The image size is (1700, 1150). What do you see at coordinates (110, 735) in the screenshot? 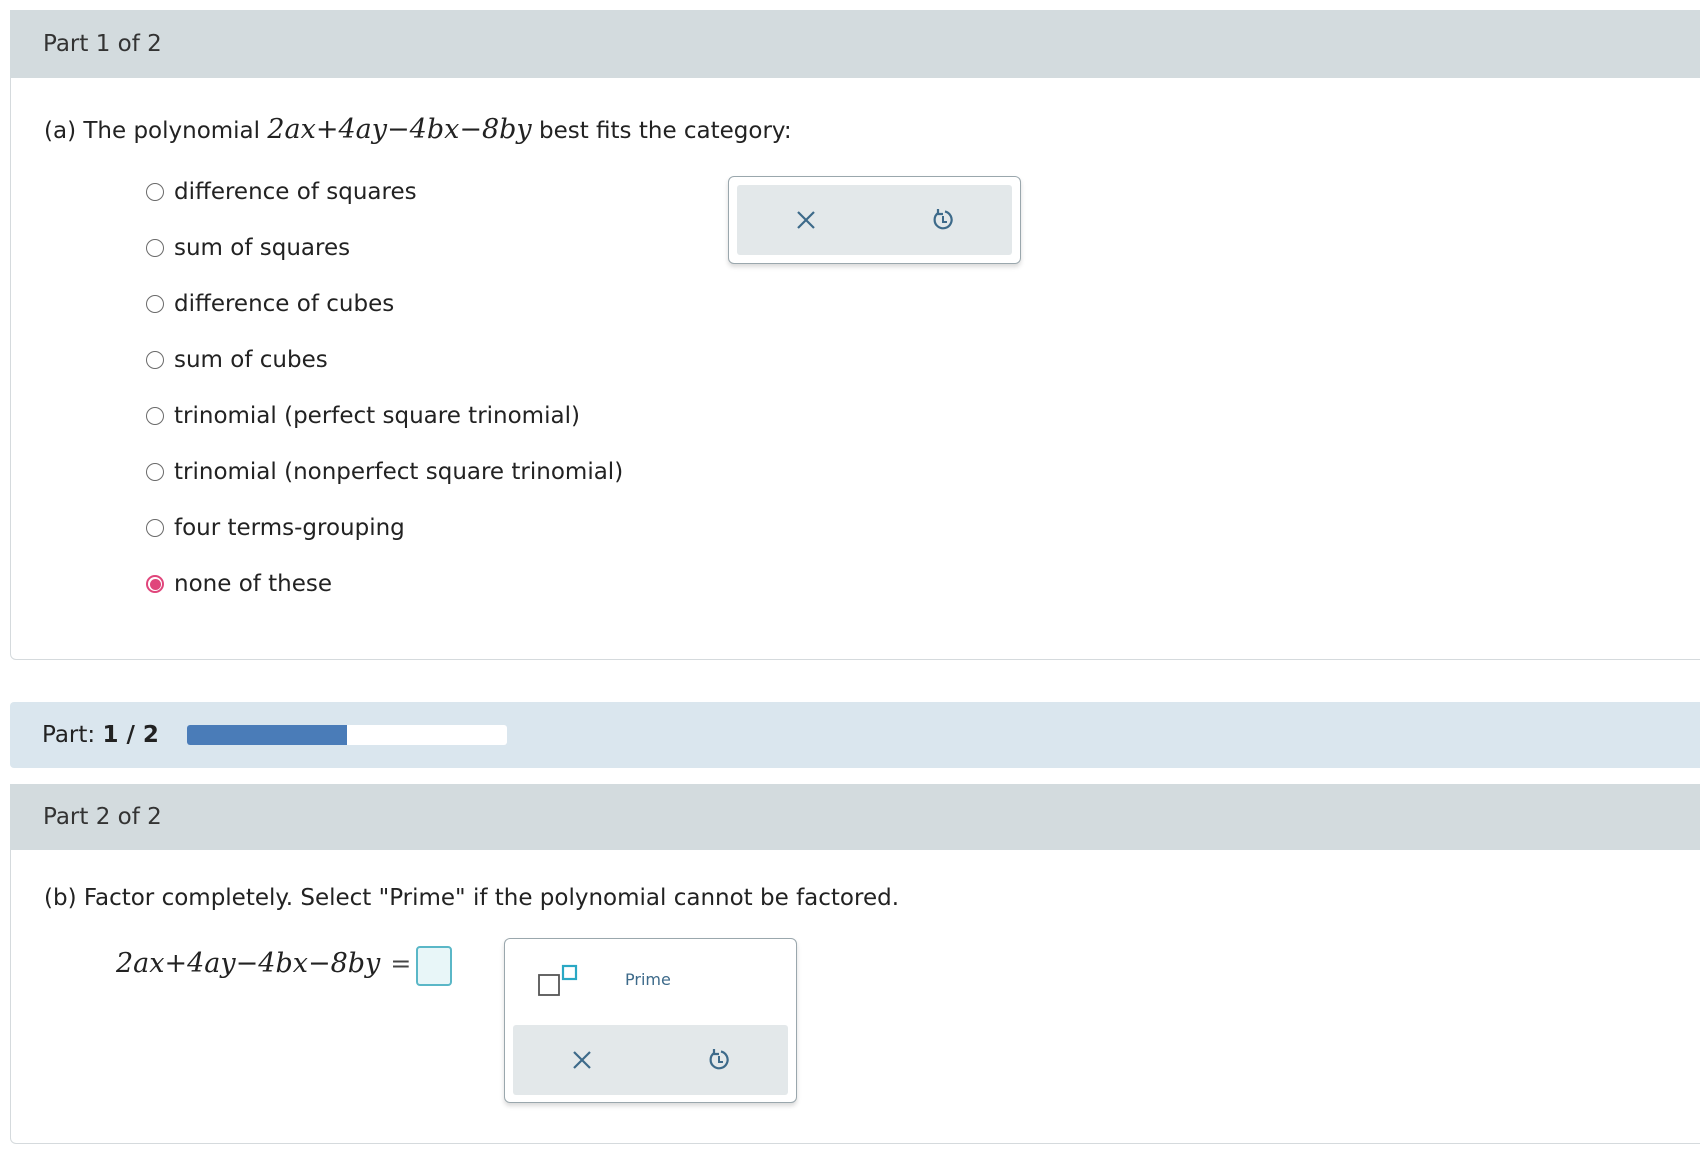
I see `progress-current: 1` at bounding box center [110, 735].